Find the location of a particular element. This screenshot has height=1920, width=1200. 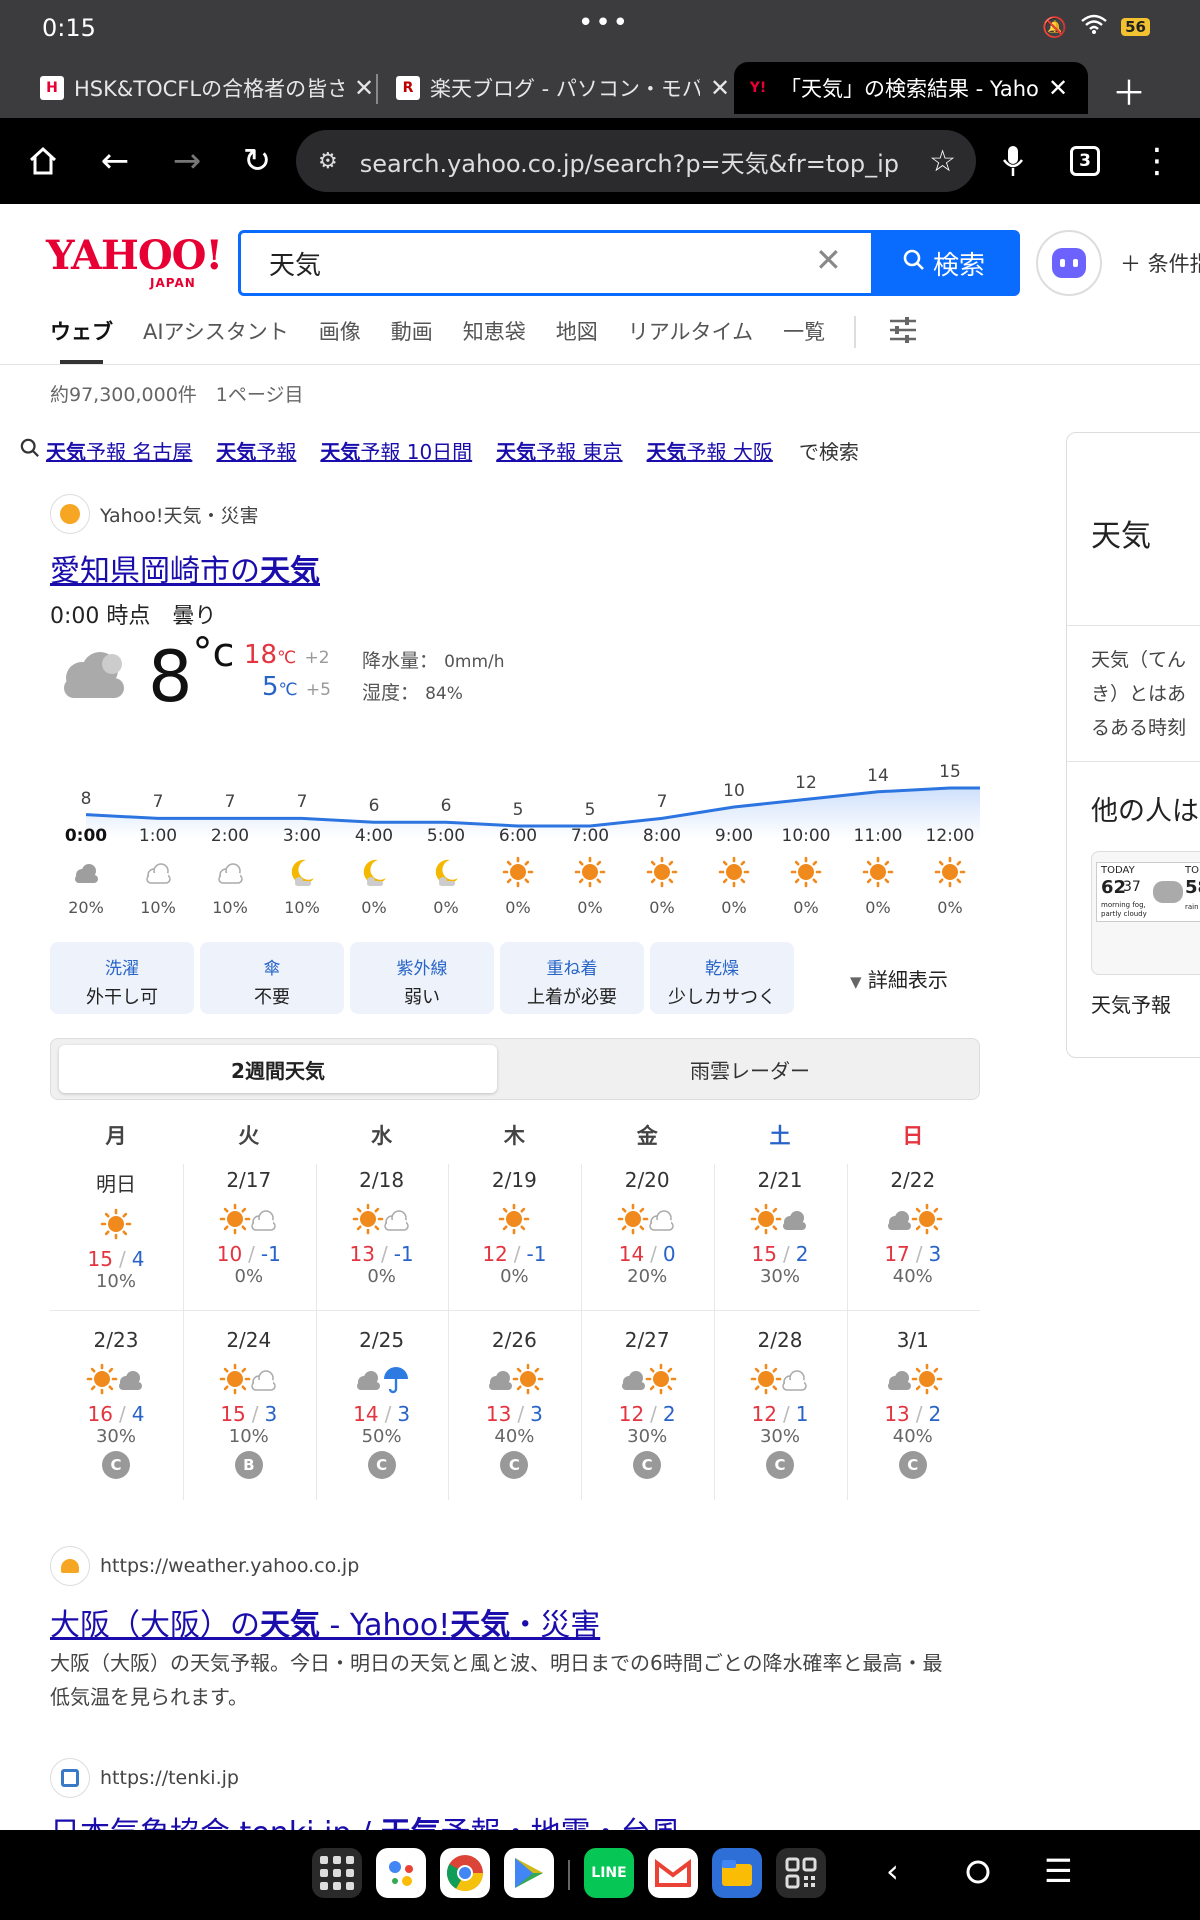

tab-maps: 地図 is located at coordinates (577, 331).